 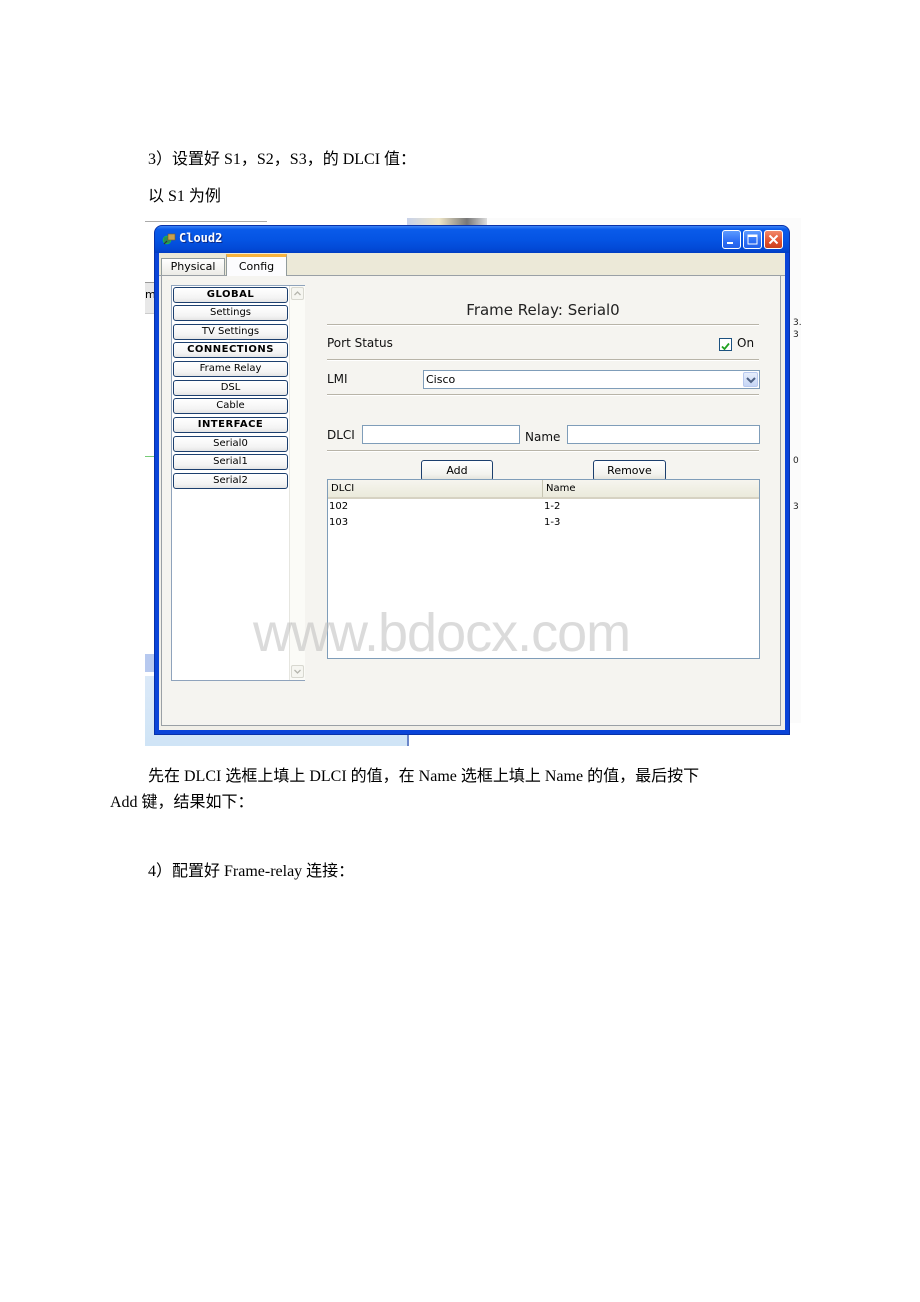 I want to click on table-row: 103 1-3, so click(x=543, y=523).